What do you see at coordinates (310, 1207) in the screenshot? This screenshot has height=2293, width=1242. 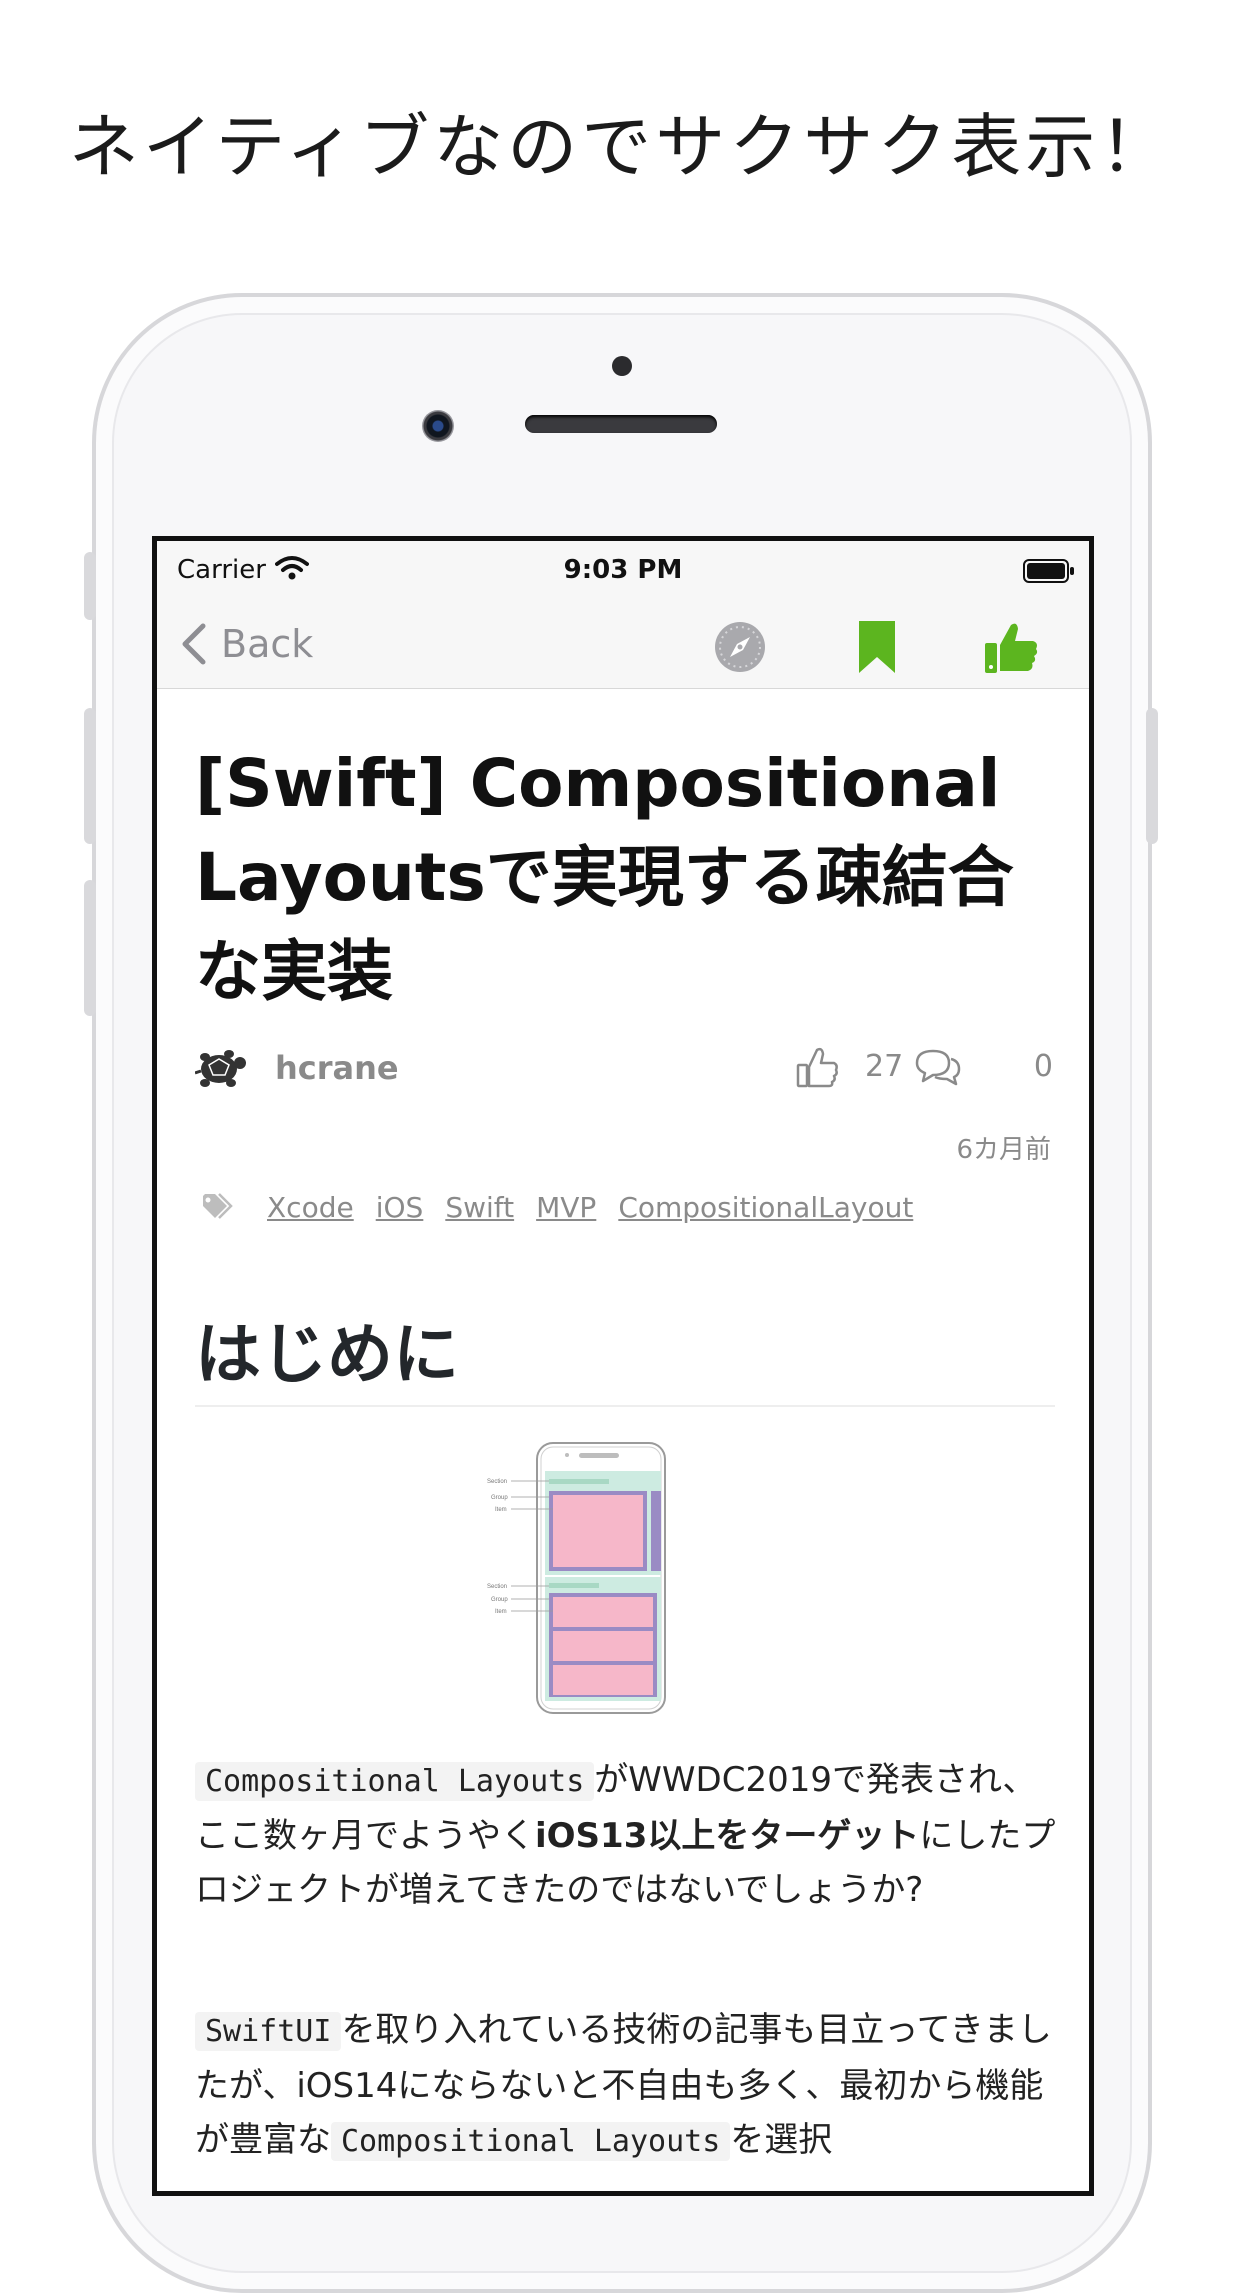 I see `tag-xcode: Xcode` at bounding box center [310, 1207].